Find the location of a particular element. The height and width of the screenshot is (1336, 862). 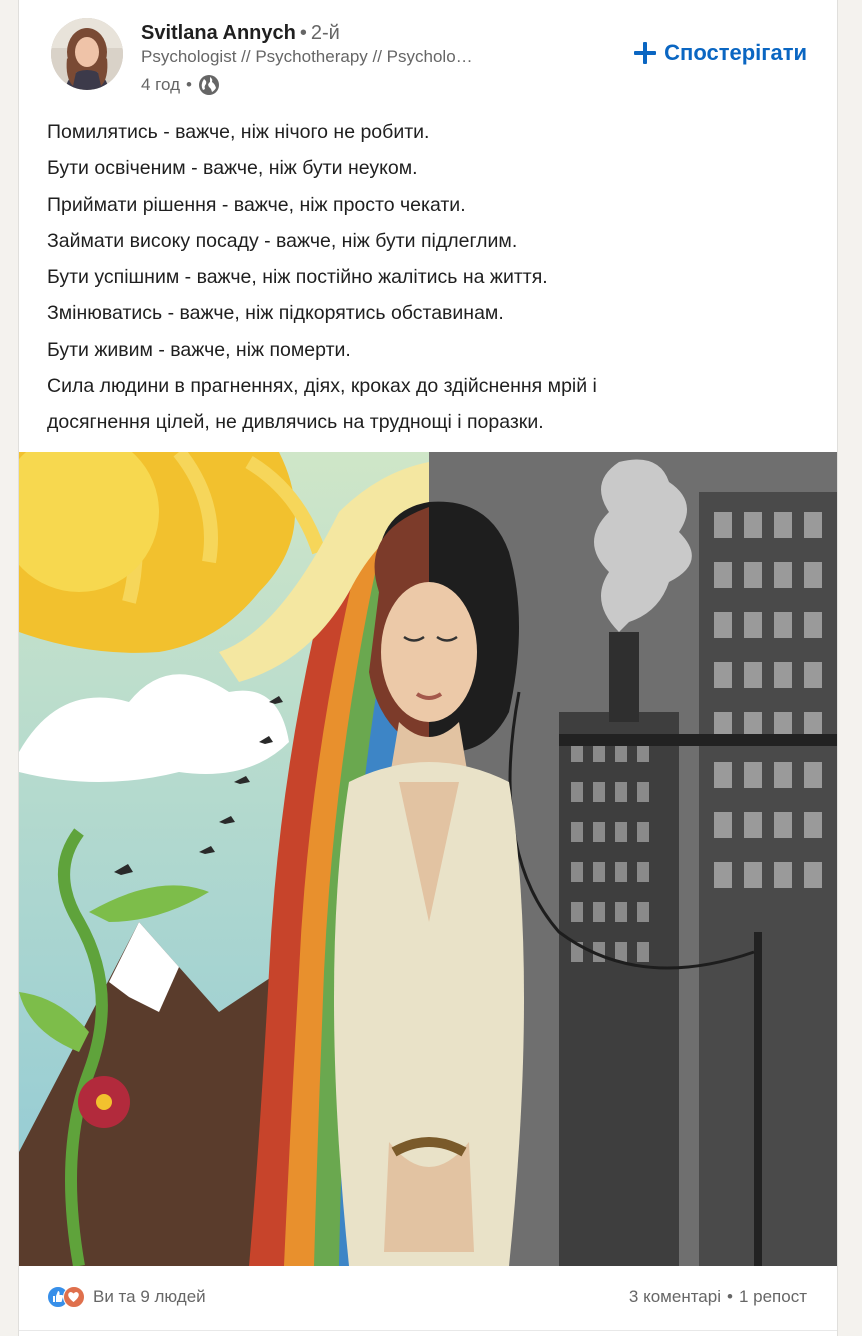

reactions-text: Ви та 9 людей is located at coordinates (149, 1296).